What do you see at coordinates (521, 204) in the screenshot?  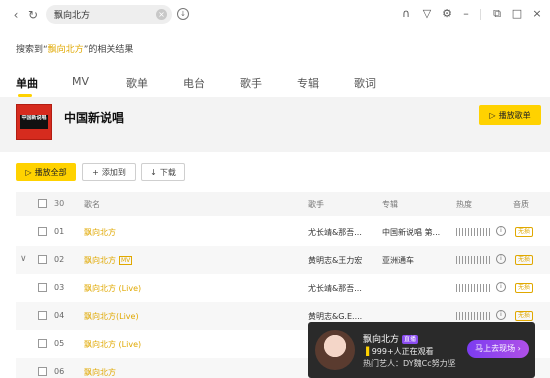 I see `header-quality: 音质` at bounding box center [521, 204].